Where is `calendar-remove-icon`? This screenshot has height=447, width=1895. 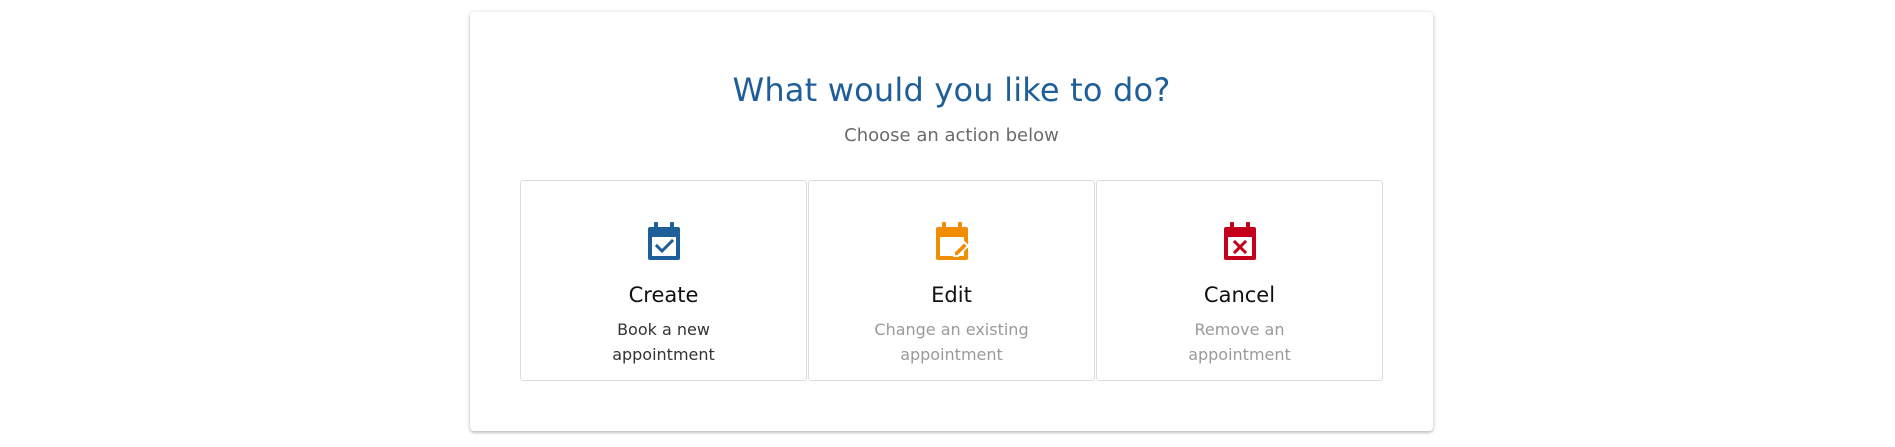
calendar-remove-icon is located at coordinates (1239, 241).